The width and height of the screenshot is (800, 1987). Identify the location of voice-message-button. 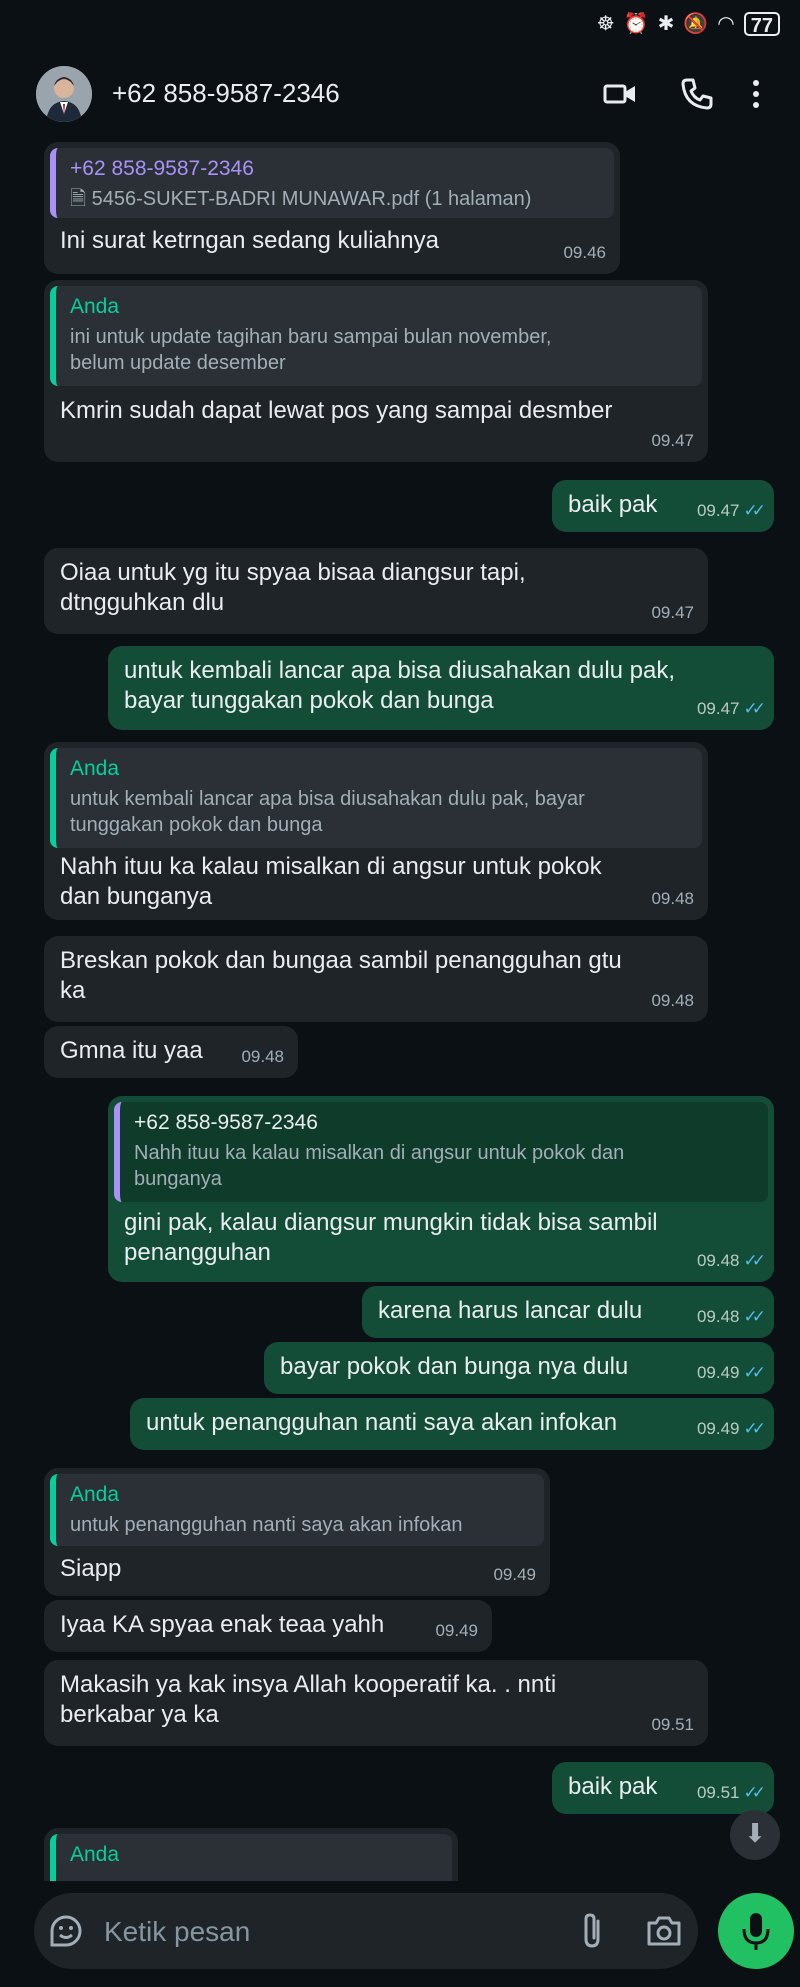
(756, 1931).